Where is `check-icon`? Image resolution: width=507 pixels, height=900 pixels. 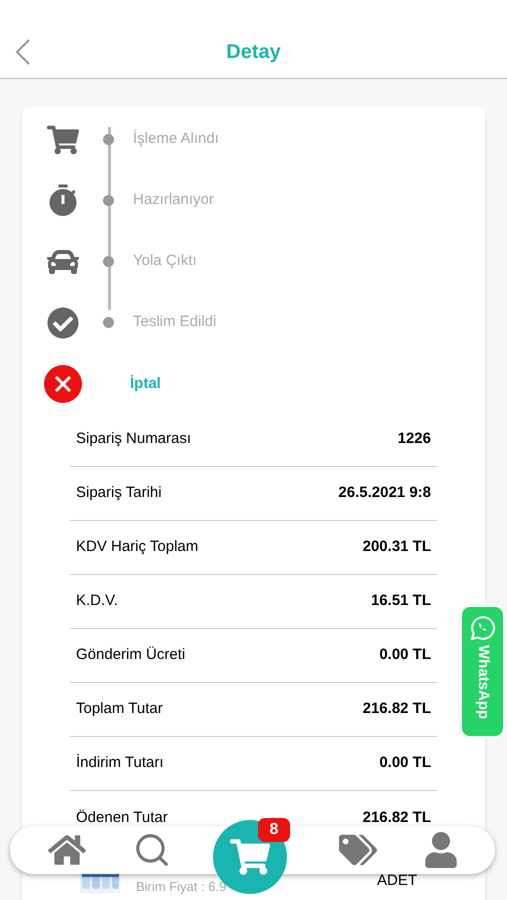 check-icon is located at coordinates (63, 322).